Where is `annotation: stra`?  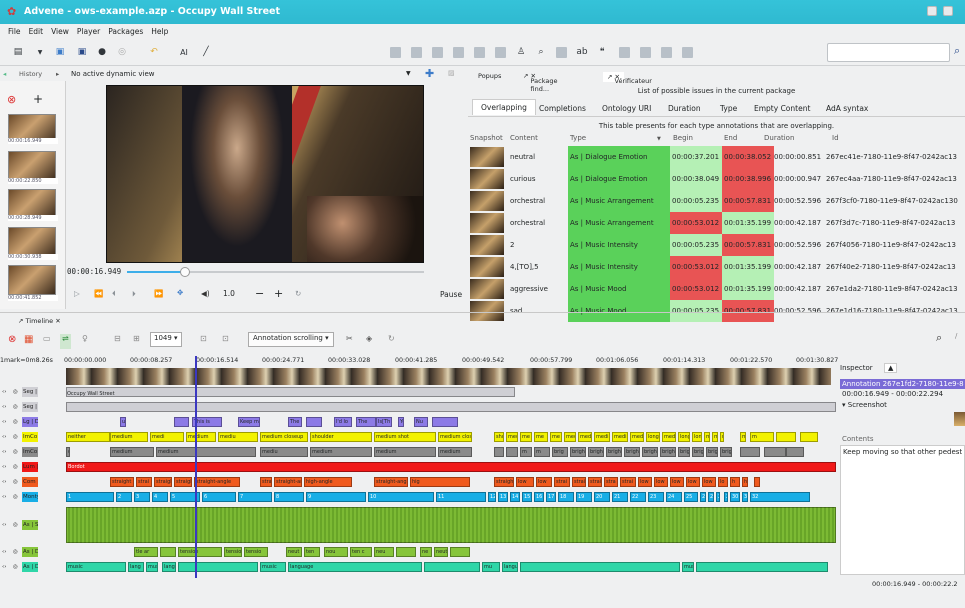
annotation: stra is located at coordinates (611, 482).